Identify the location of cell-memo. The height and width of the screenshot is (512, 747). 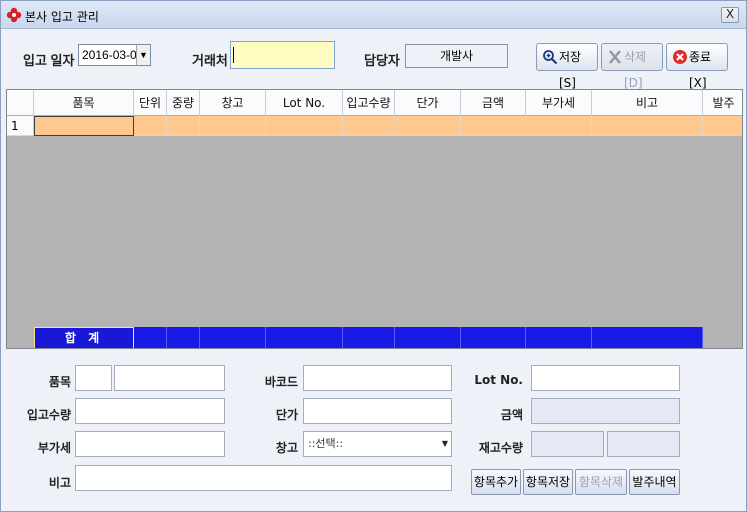
(647, 126).